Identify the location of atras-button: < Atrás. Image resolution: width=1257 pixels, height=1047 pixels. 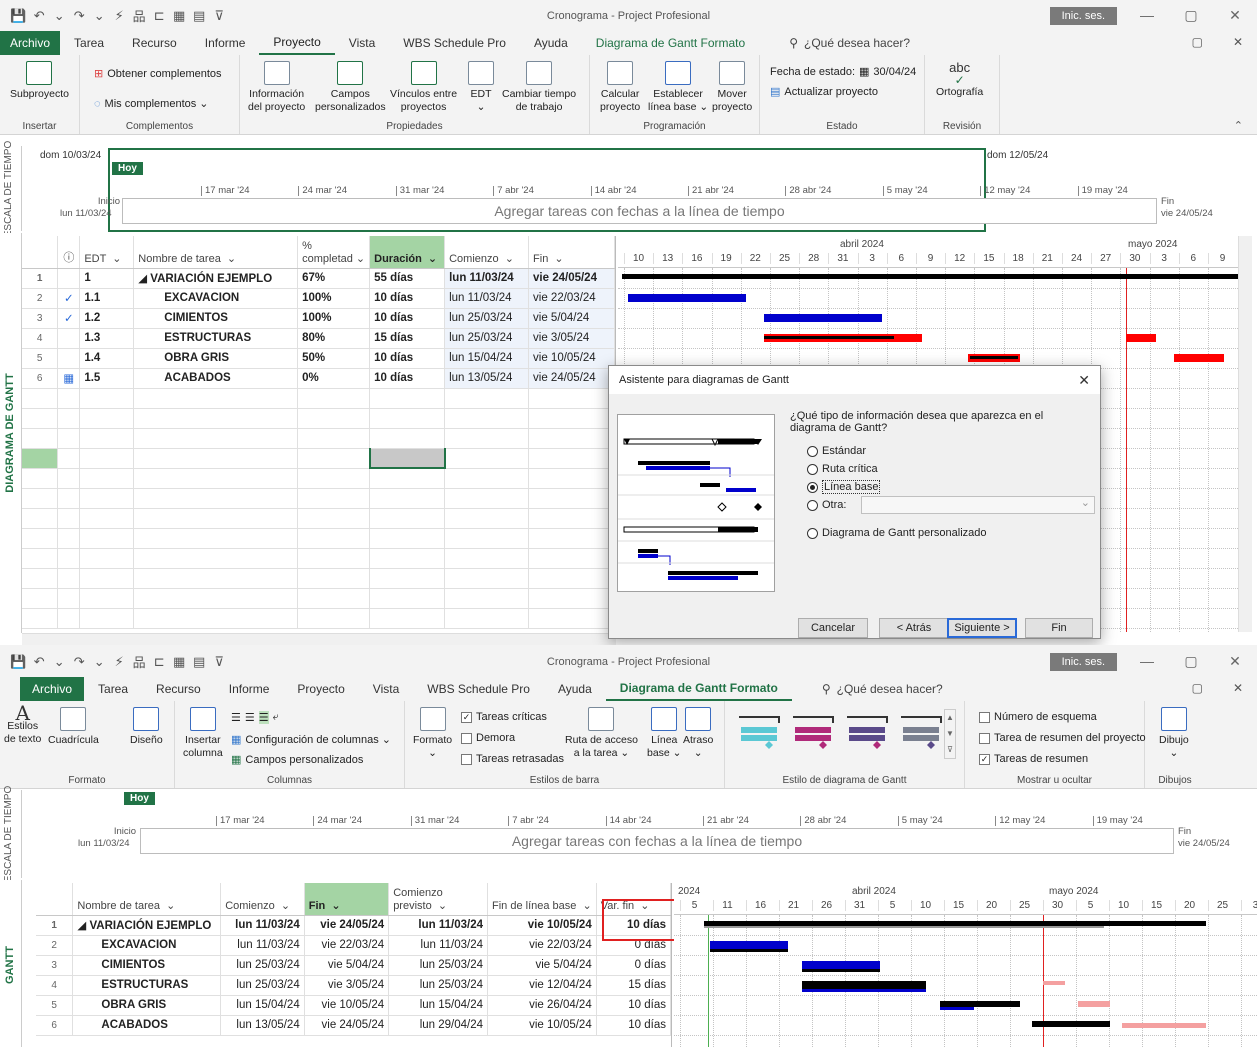
(914, 628).